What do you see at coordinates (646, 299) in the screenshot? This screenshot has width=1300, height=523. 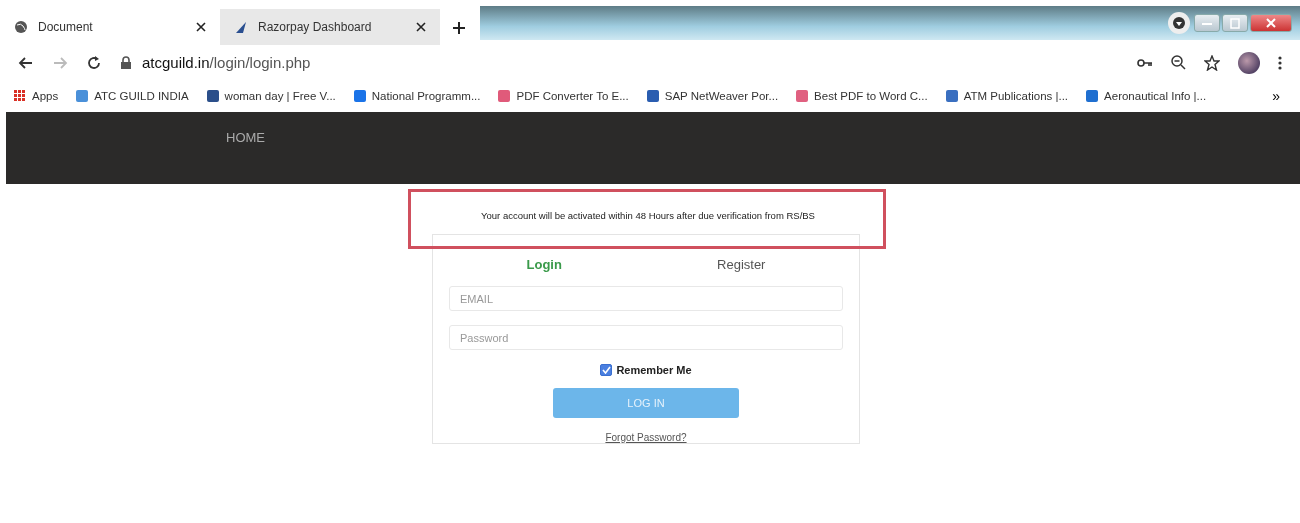 I see `email-field: EMAIL` at bounding box center [646, 299].